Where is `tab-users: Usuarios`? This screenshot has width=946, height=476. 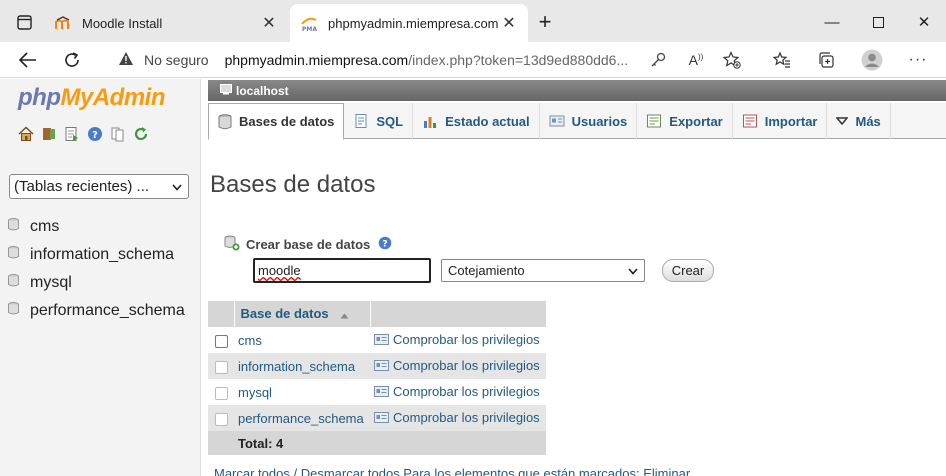
tab-users: Usuarios is located at coordinates (589, 121).